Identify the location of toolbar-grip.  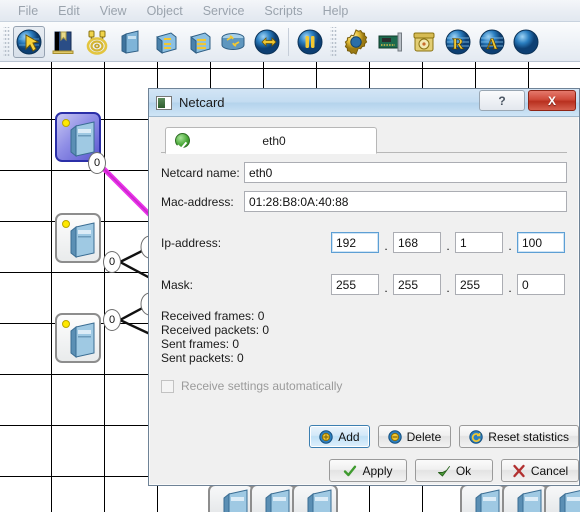
(6, 41).